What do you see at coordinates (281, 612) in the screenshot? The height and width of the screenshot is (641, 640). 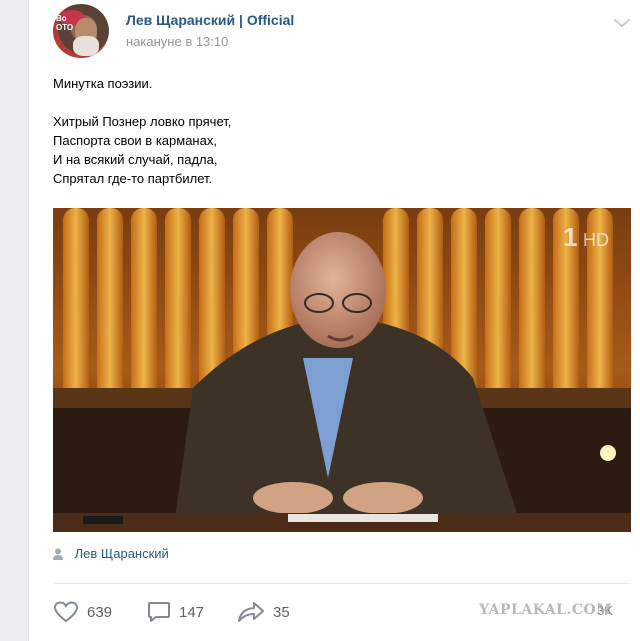 I see `share-count: 35` at bounding box center [281, 612].